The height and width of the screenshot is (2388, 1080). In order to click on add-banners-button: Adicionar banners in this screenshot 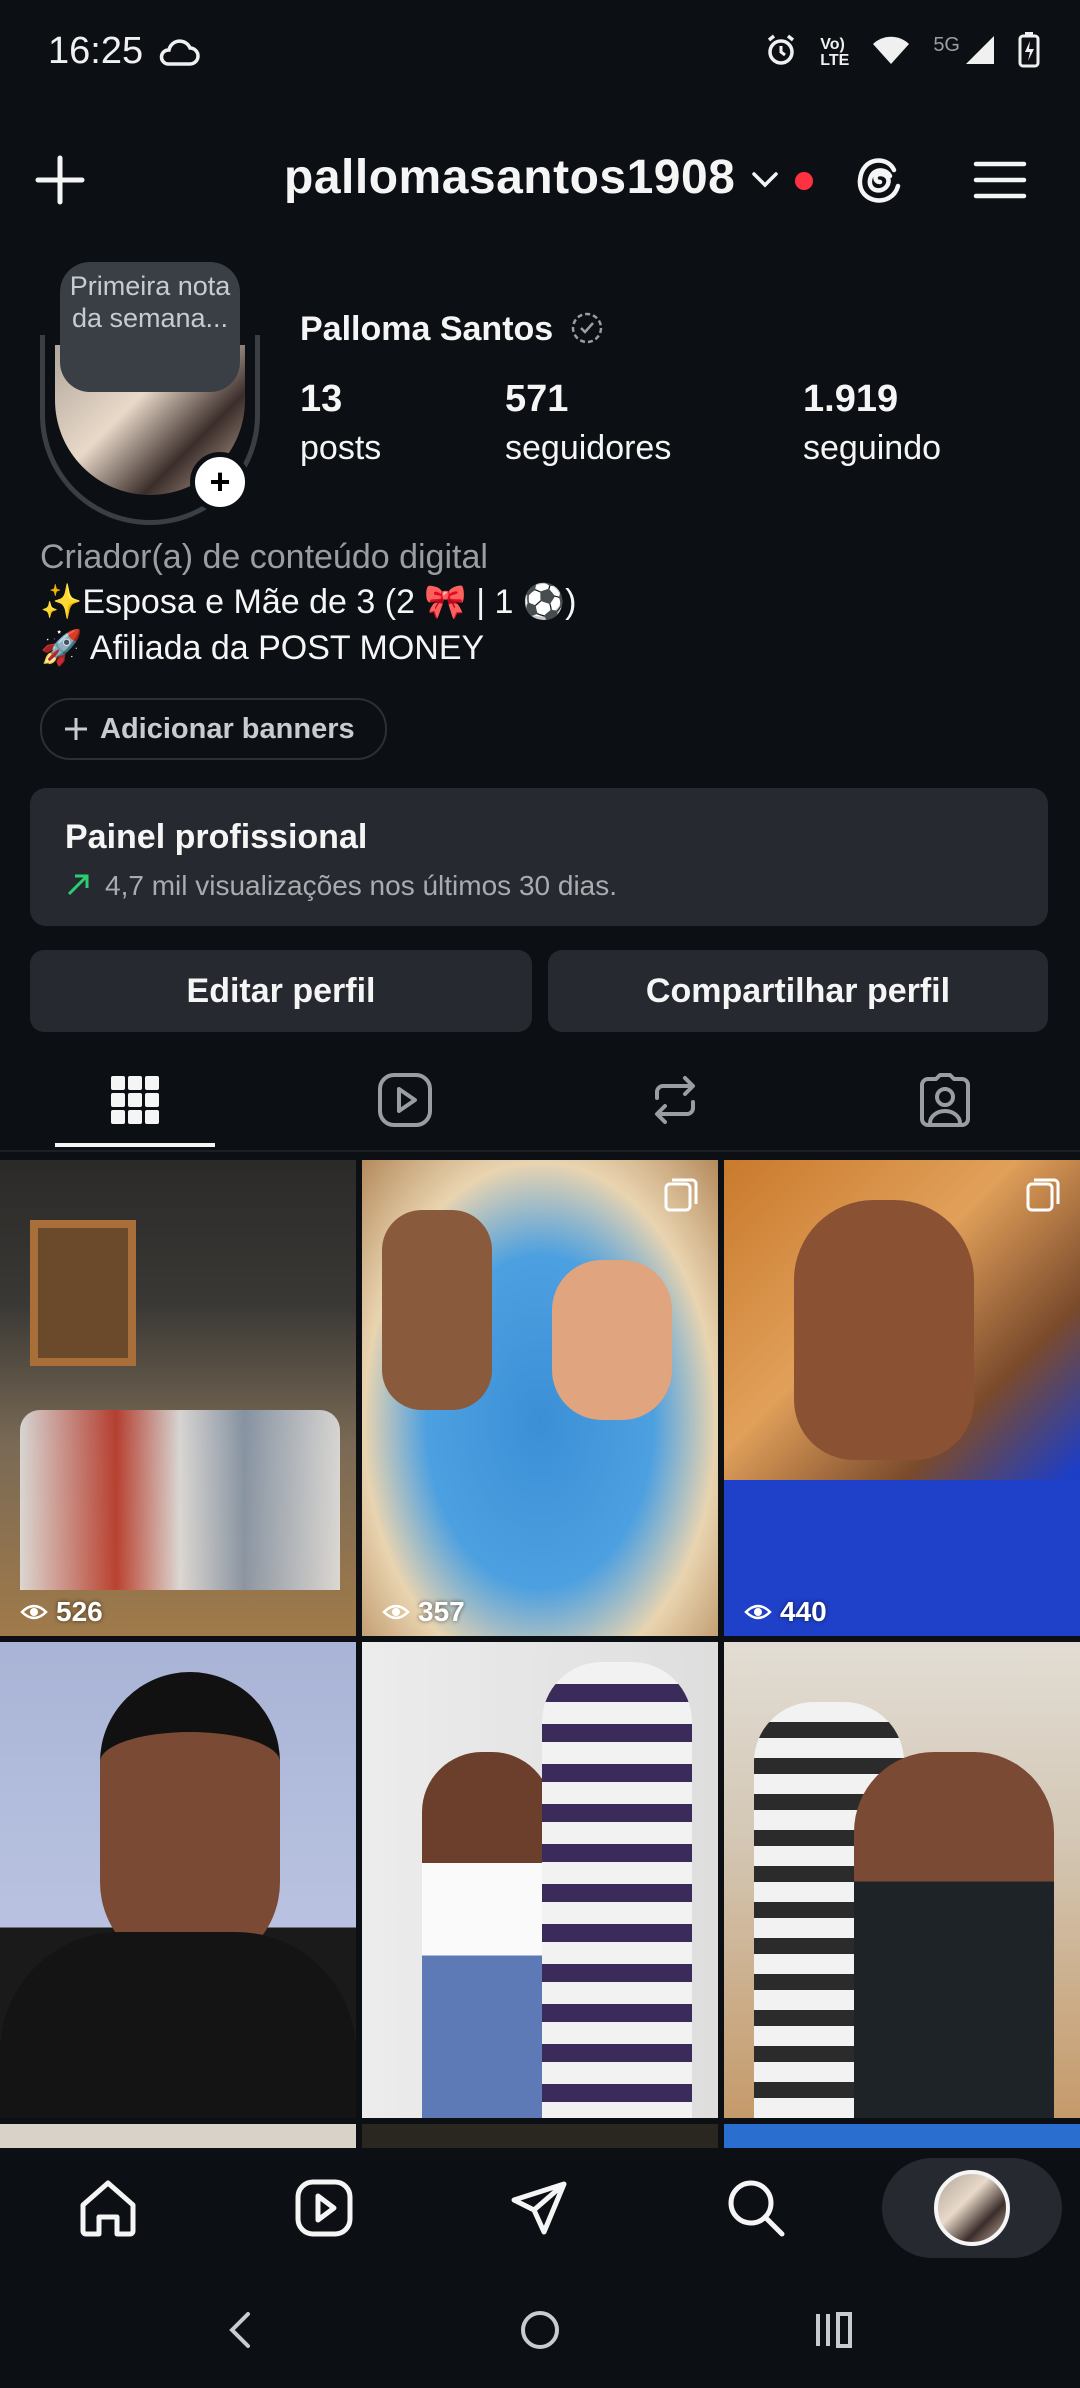, I will do `click(213, 729)`.